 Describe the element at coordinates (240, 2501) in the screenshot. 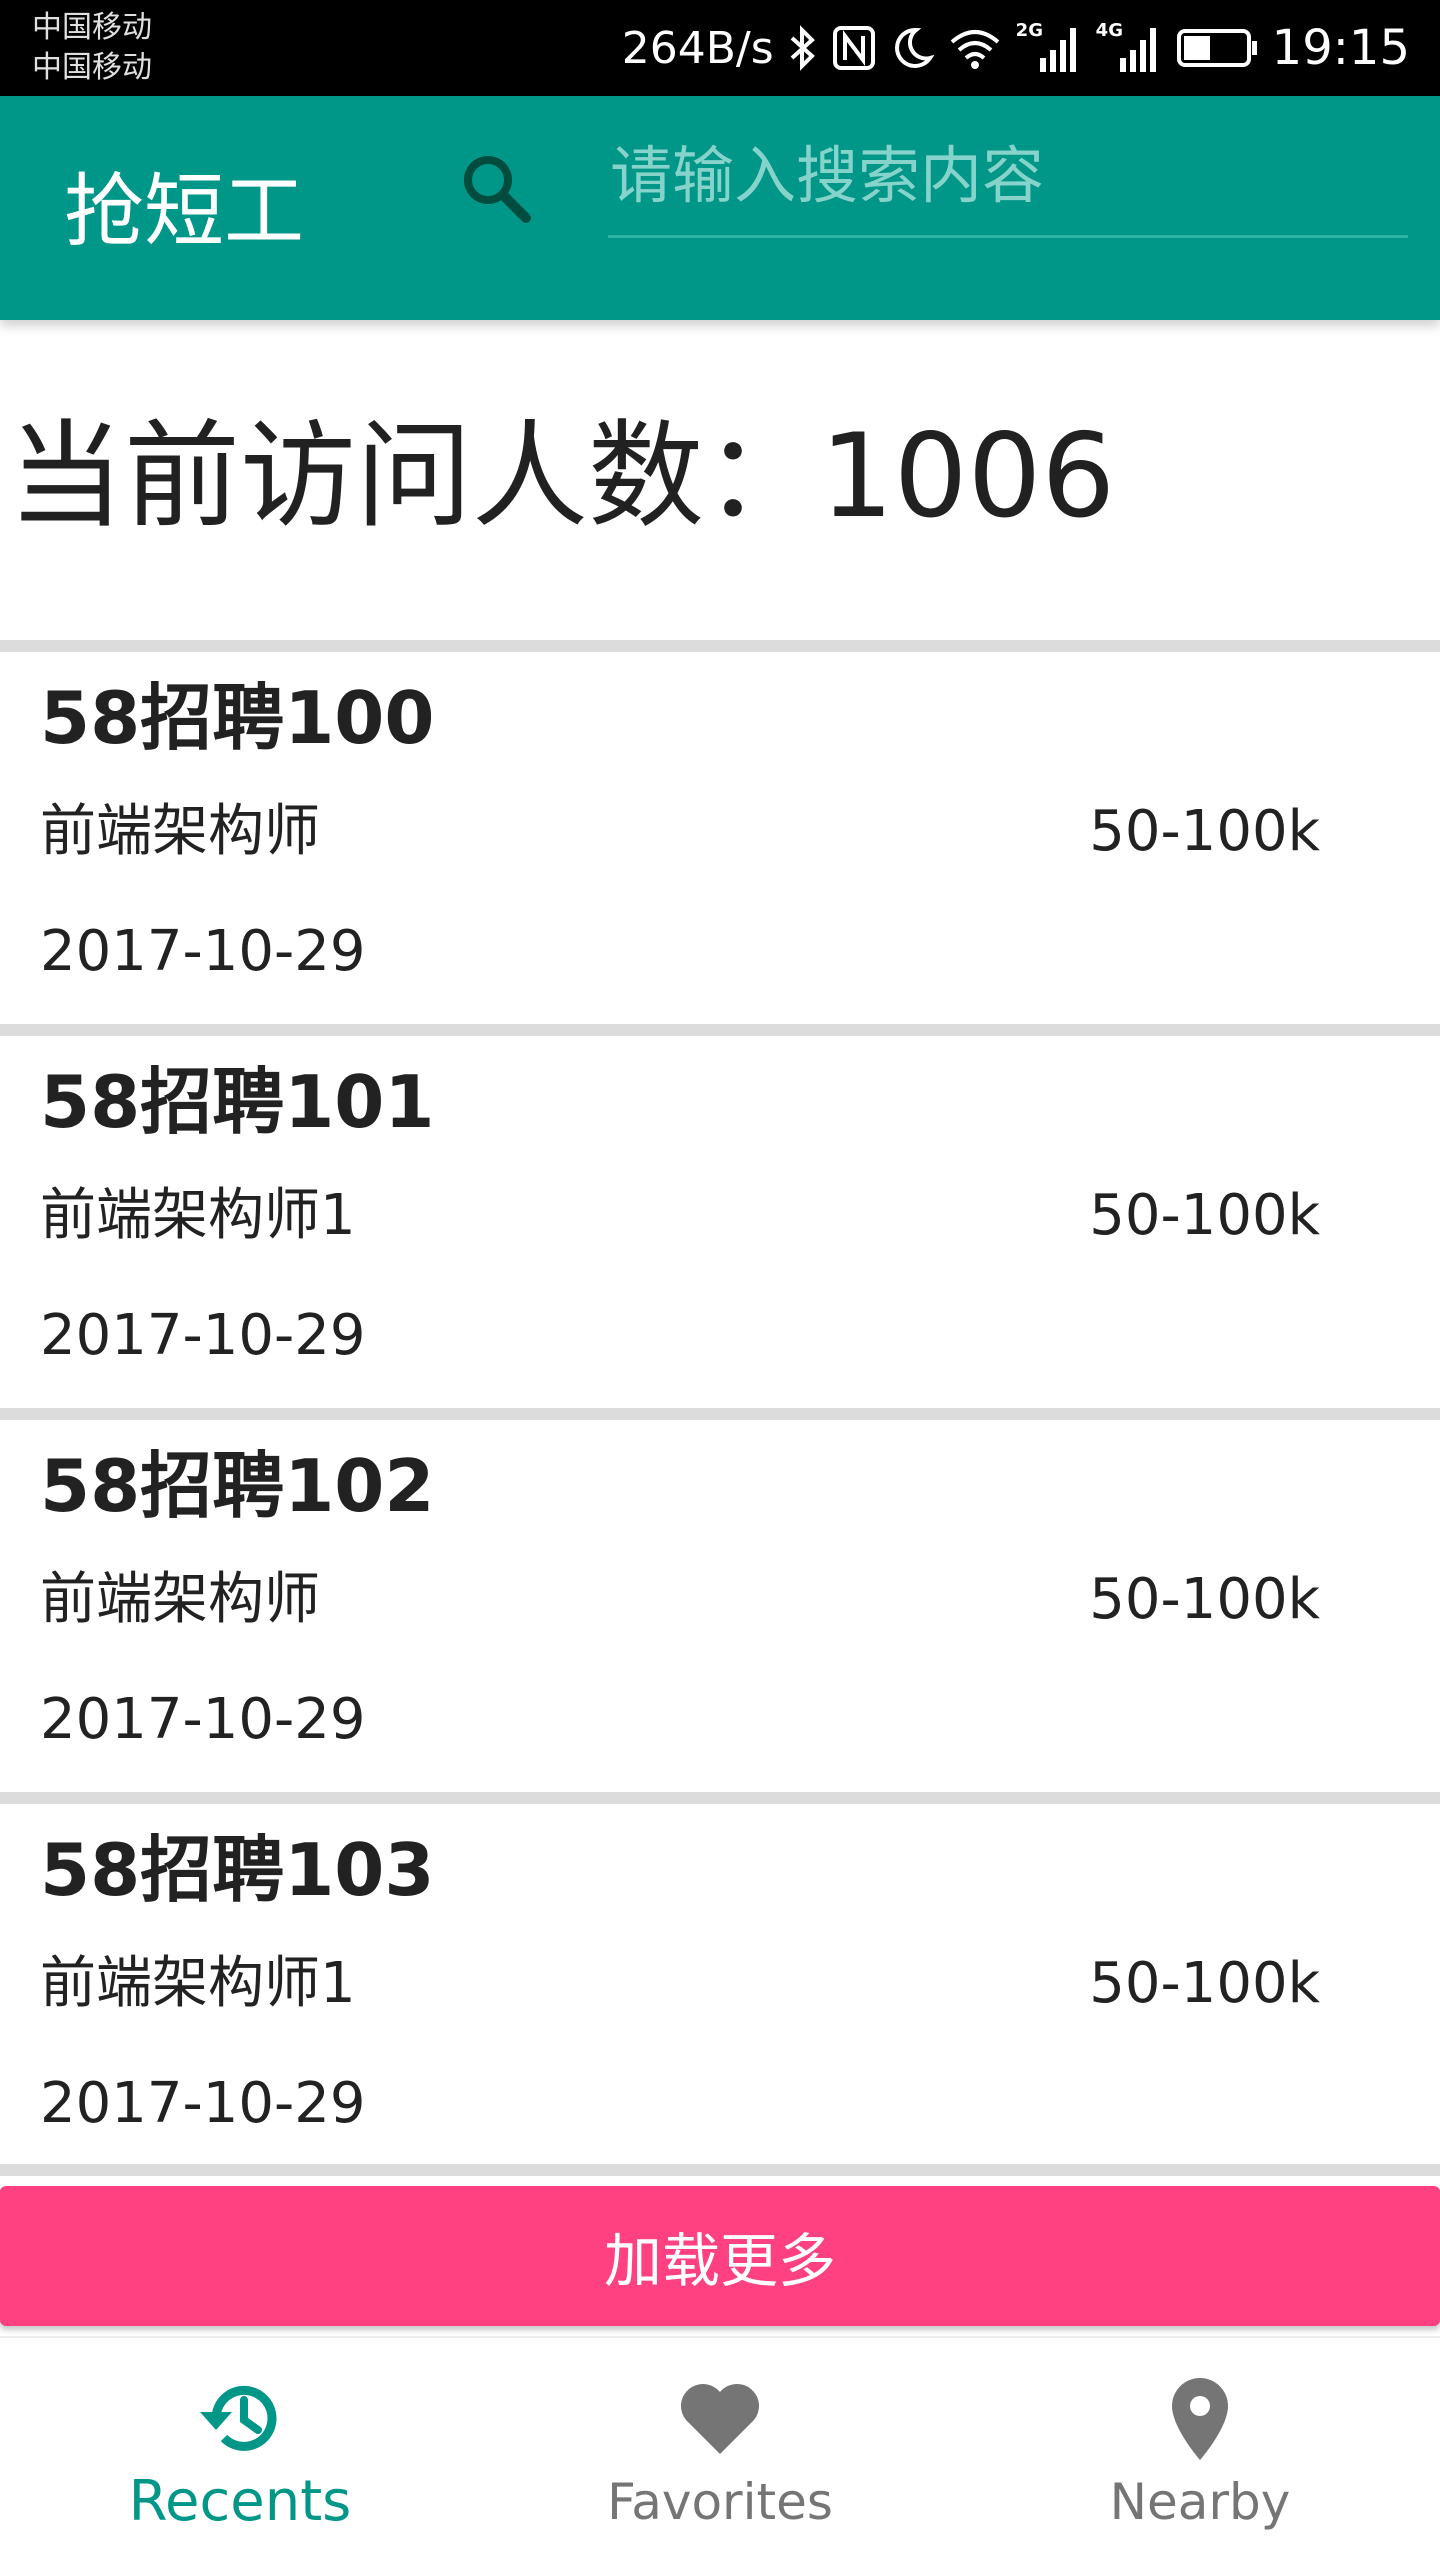

I see `nav-label-recents: Recents` at that location.